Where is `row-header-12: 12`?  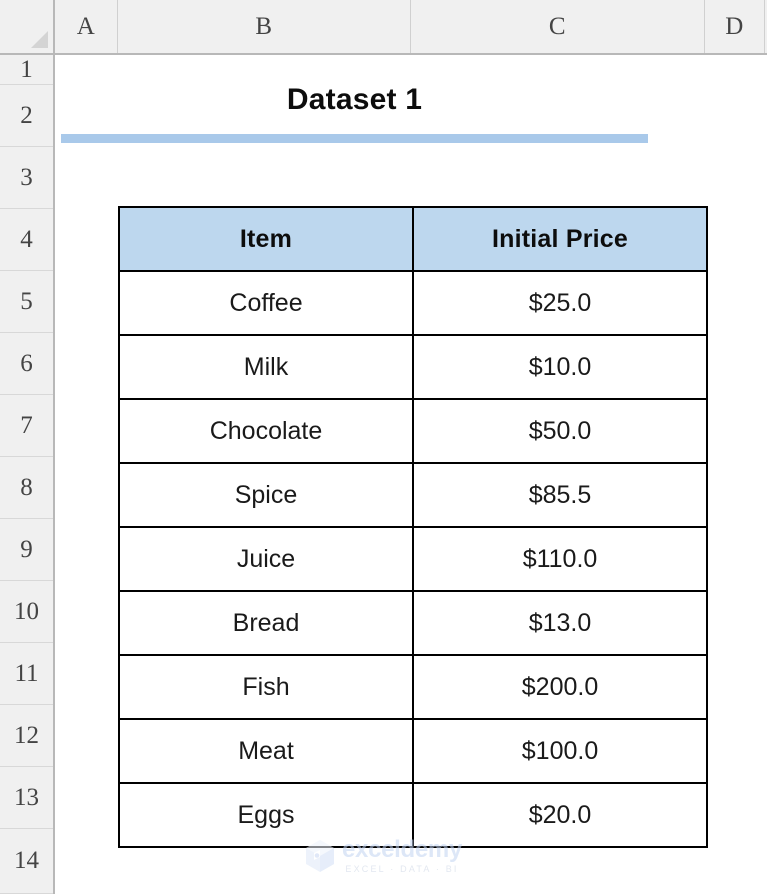
row-header-12: 12 is located at coordinates (26, 736).